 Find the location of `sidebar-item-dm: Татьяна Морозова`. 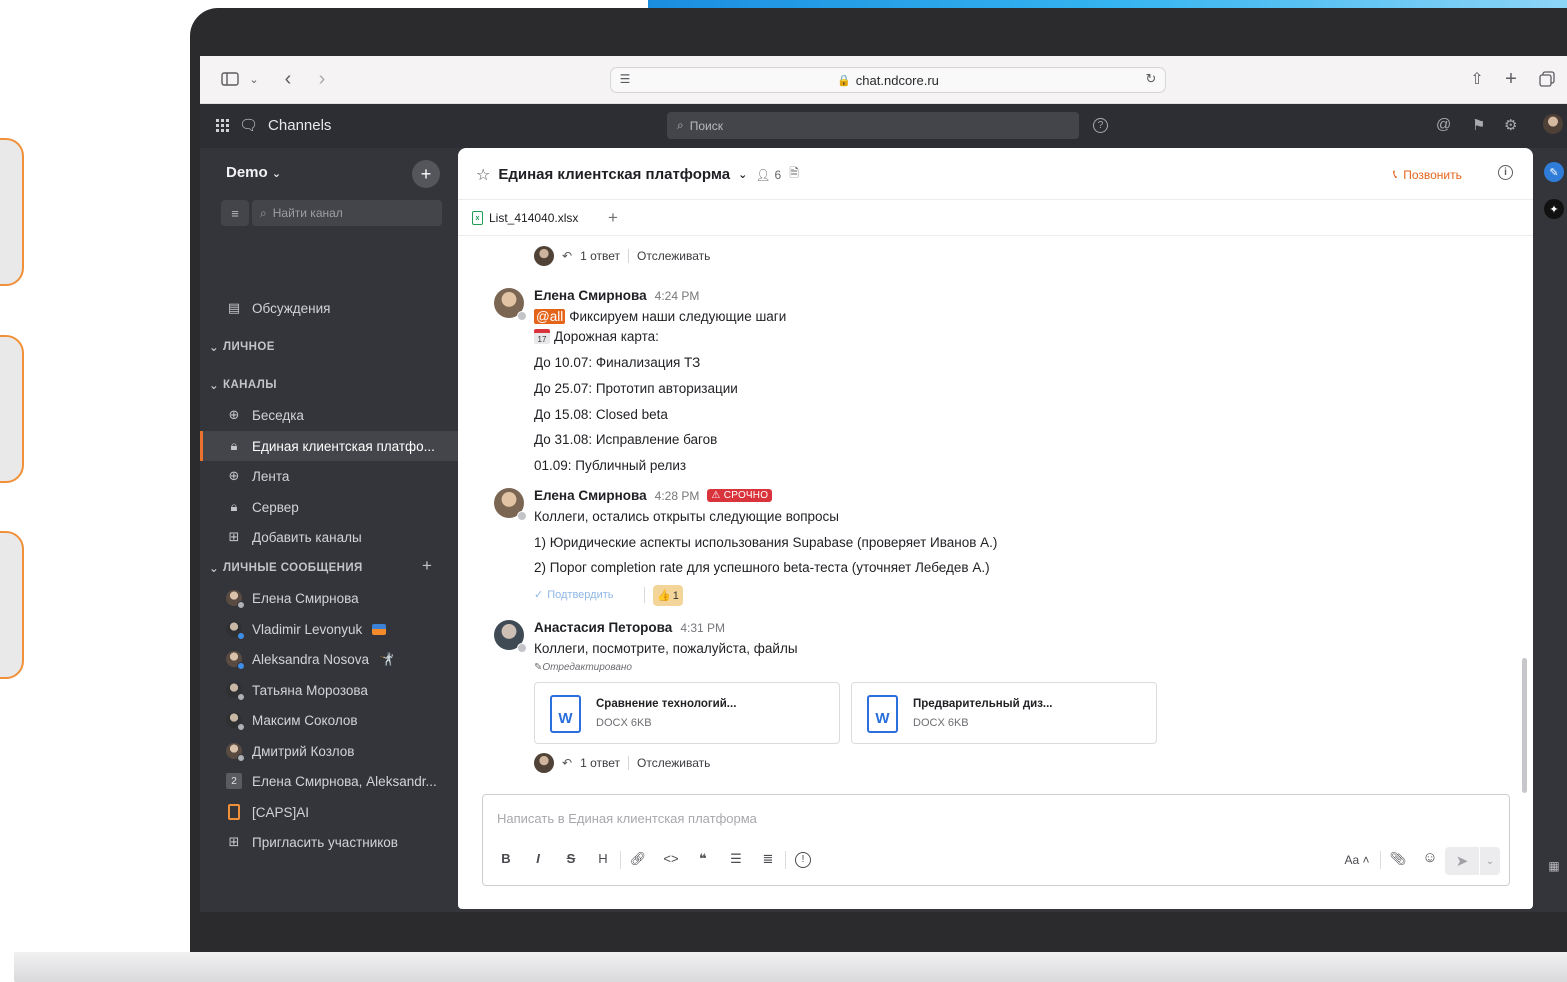

sidebar-item-dm: Татьяна Морозова is located at coordinates (329, 690).